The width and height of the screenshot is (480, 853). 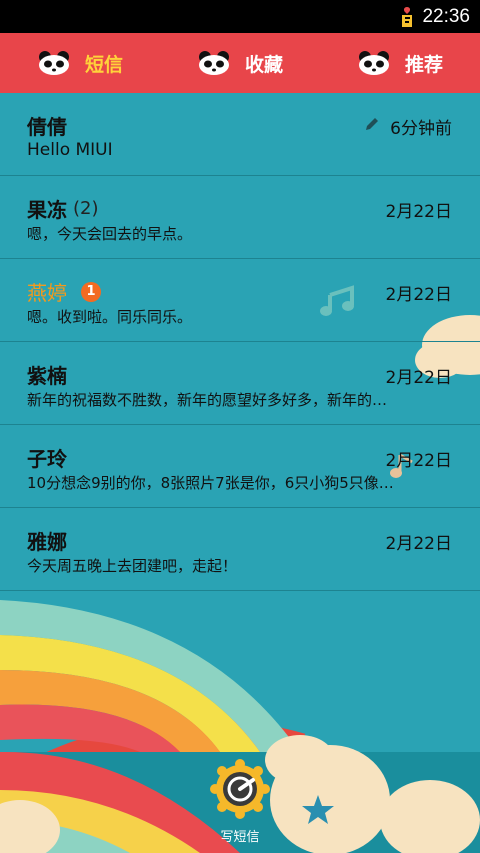 I want to click on tab-label: 收藏, so click(x=263, y=64).